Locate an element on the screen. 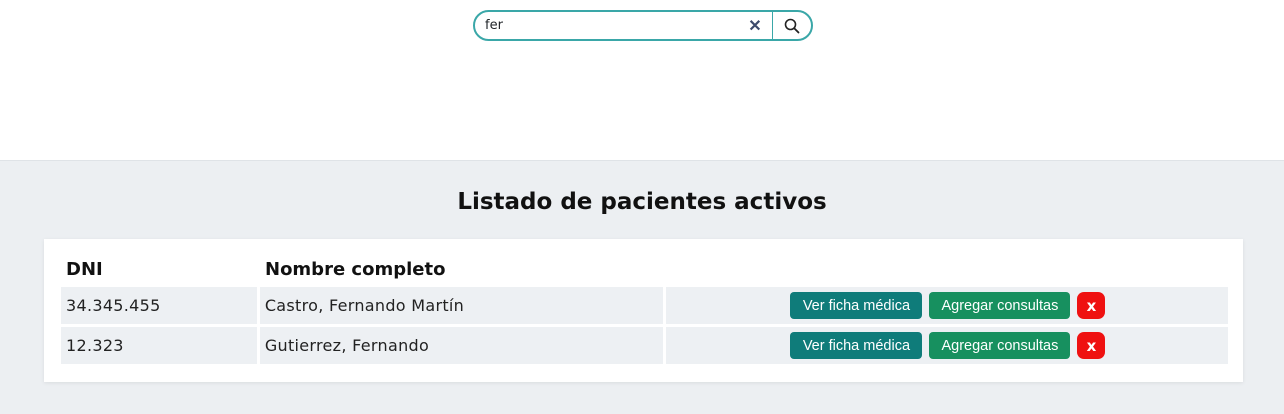  search-icon is located at coordinates (792, 25).